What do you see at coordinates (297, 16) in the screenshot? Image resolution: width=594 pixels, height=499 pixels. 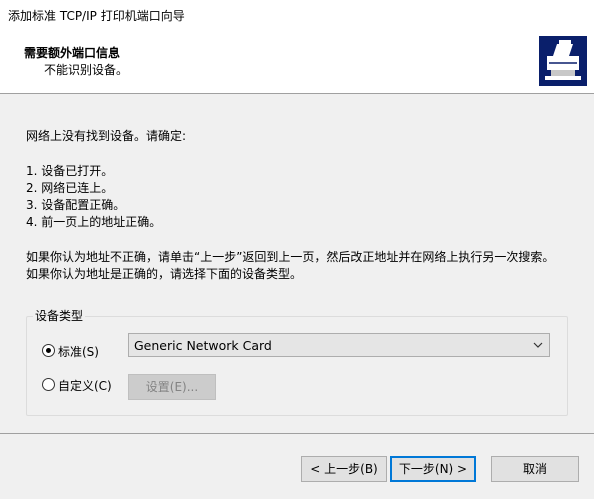 I see `title-bar: 添加标准 TCP/IP 打印机端口向导` at bounding box center [297, 16].